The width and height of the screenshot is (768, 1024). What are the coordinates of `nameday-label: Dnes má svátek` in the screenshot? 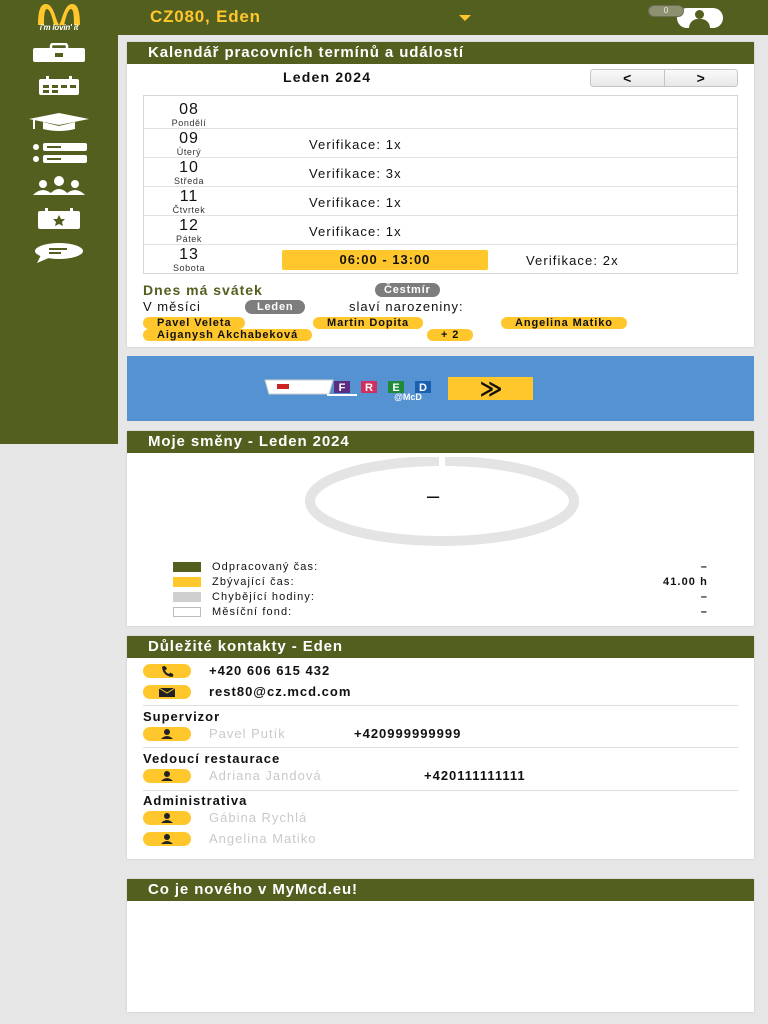 It's located at (203, 290).